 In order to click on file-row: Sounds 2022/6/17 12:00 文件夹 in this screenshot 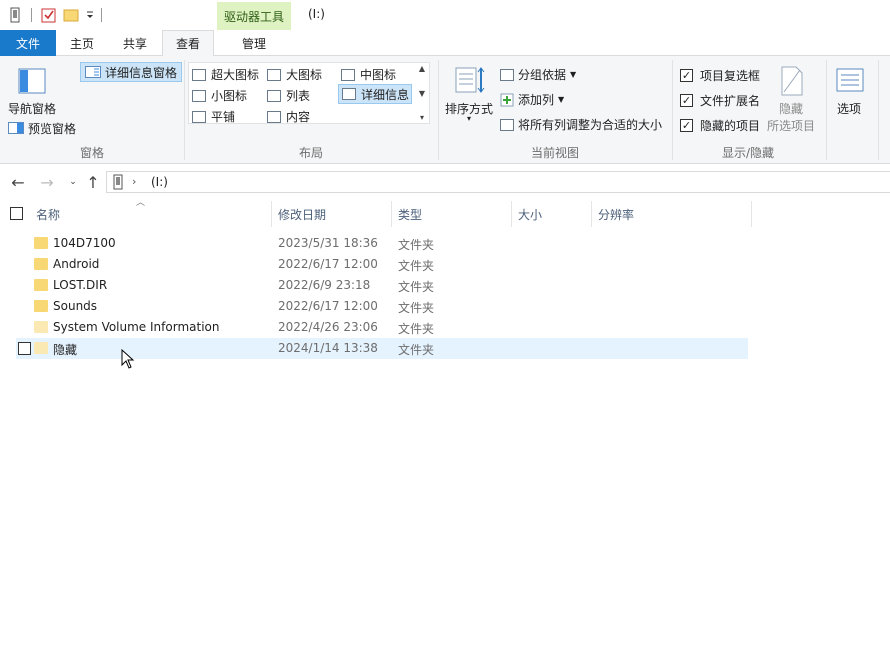, I will do `click(382, 306)`.